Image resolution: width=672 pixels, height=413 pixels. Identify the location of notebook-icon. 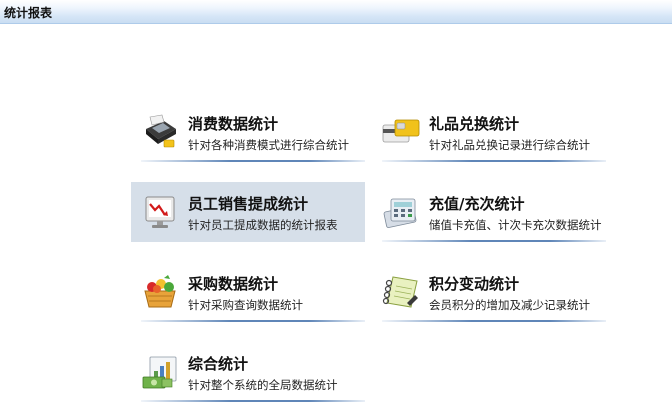
(401, 292).